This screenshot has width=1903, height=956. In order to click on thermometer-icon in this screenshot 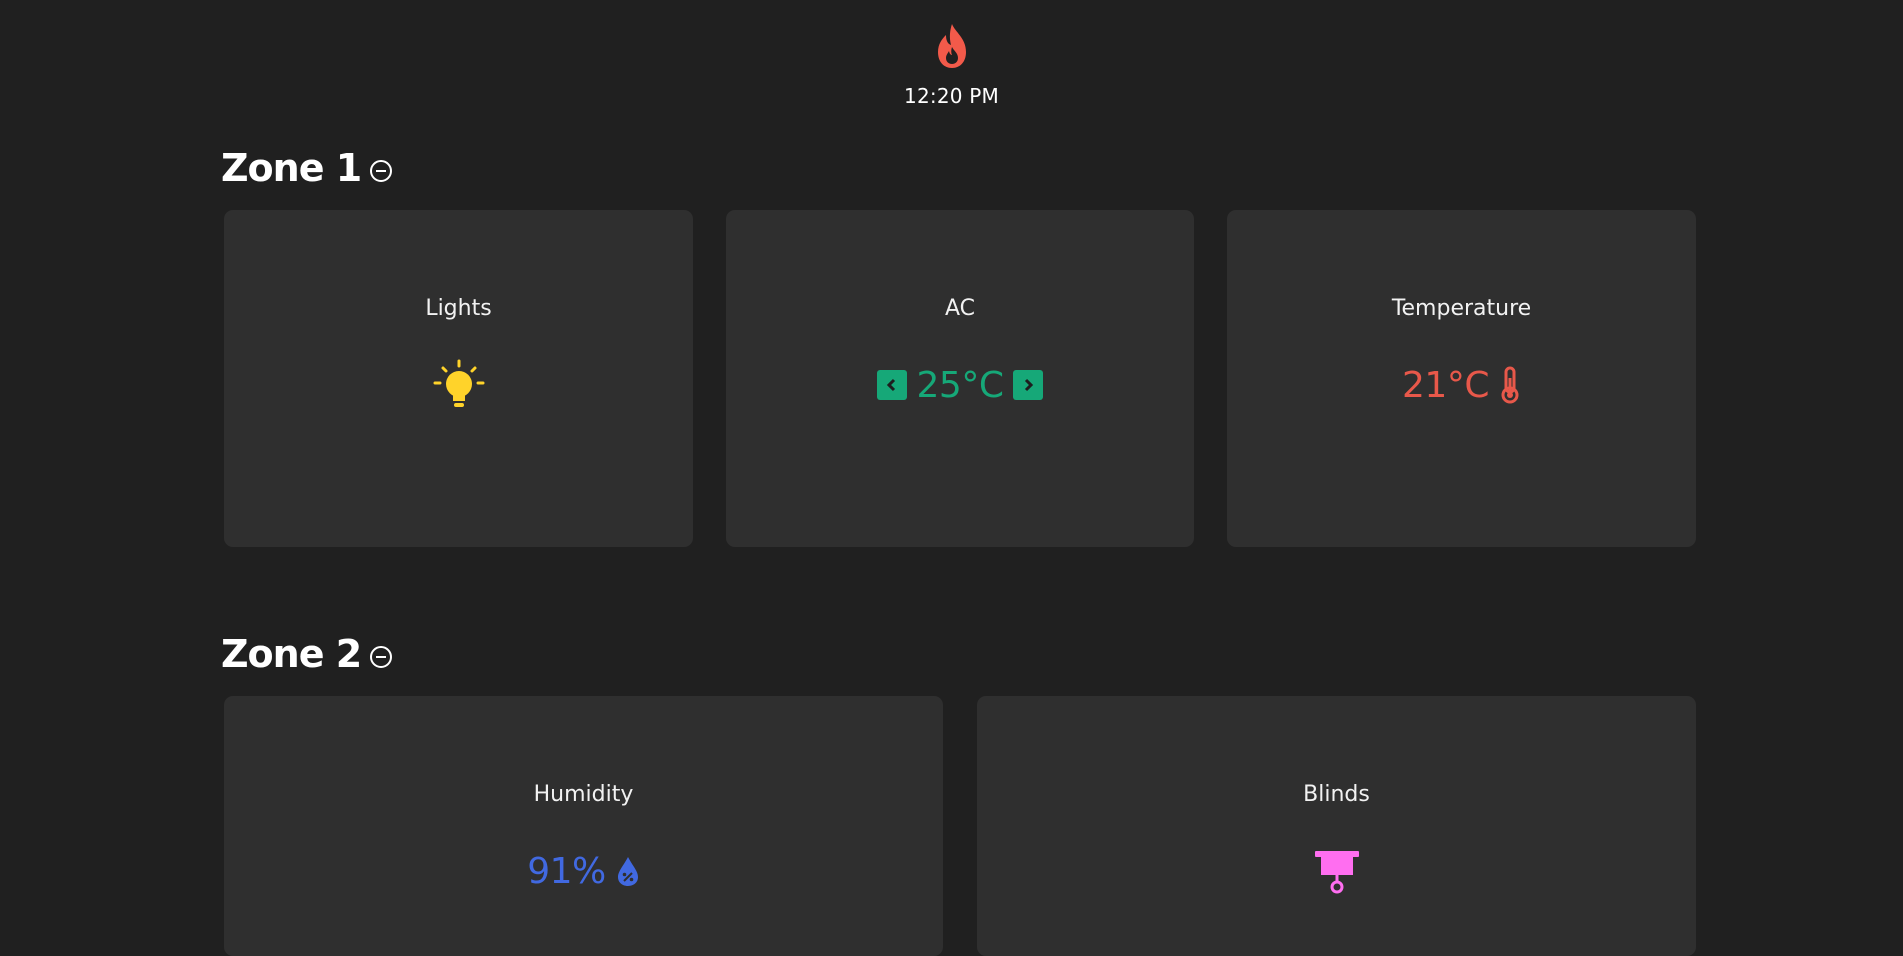, I will do `click(1510, 385)`.